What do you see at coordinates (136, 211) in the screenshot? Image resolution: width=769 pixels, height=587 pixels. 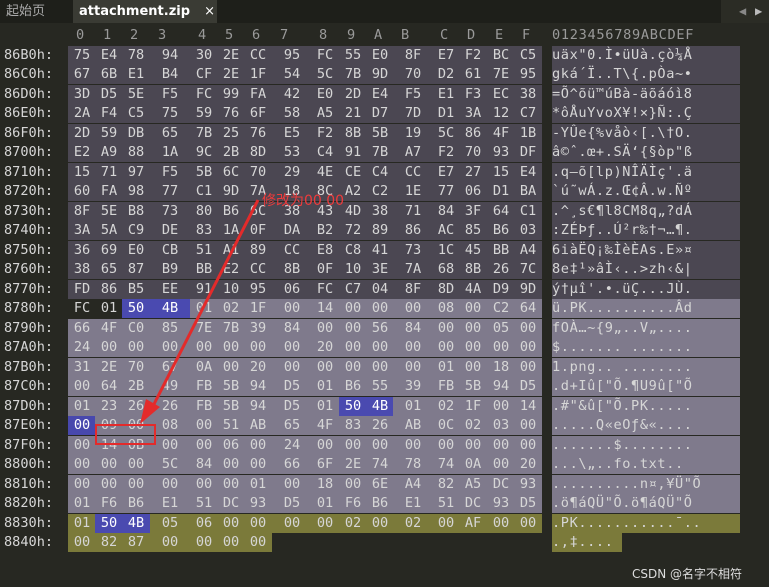 I see `hex-byte: B8` at bounding box center [136, 211].